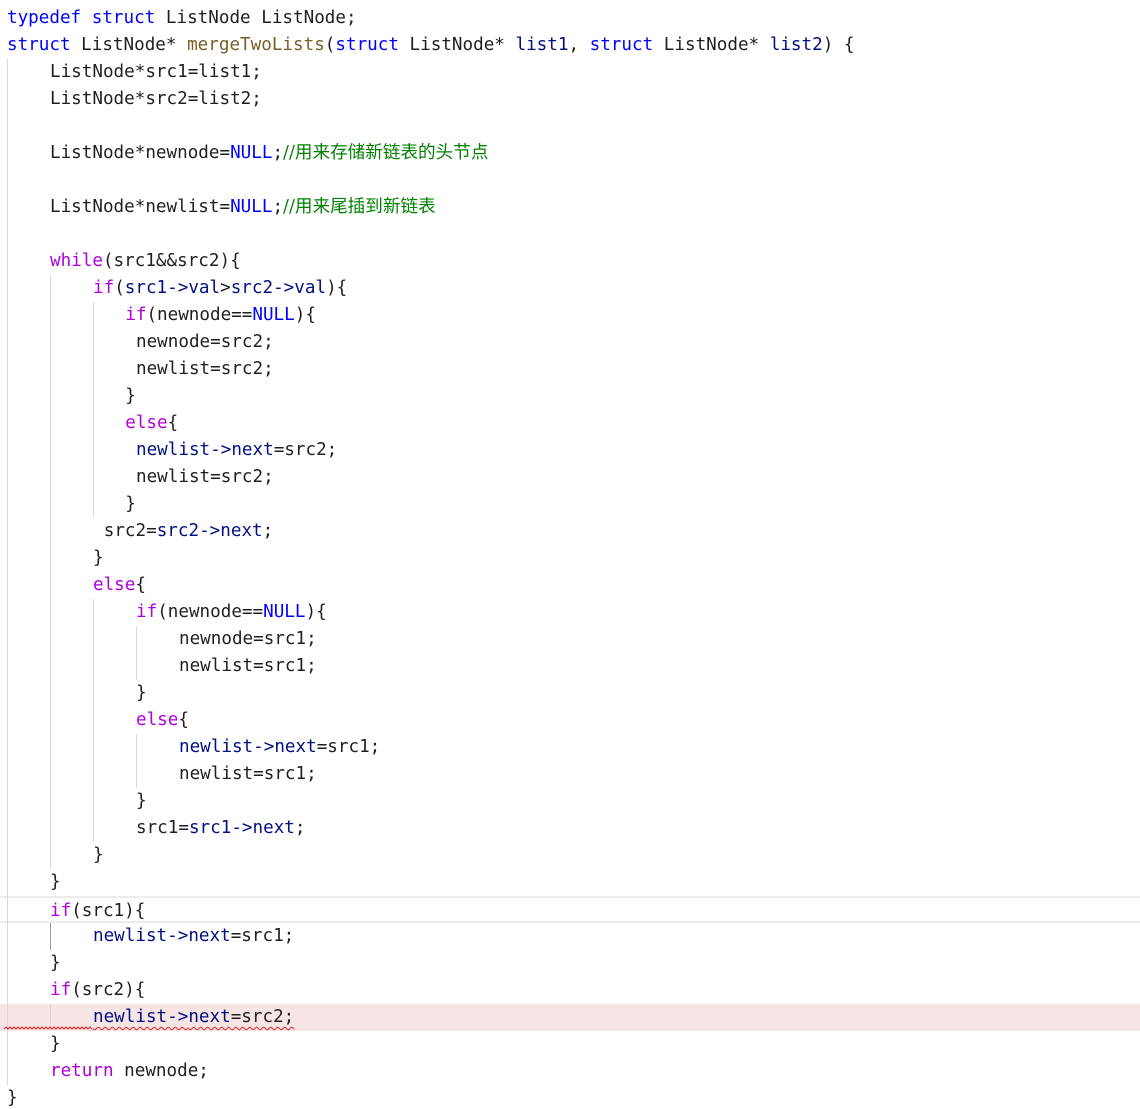  What do you see at coordinates (220, 828) in the screenshot?
I see `code-token: src1->` at bounding box center [220, 828].